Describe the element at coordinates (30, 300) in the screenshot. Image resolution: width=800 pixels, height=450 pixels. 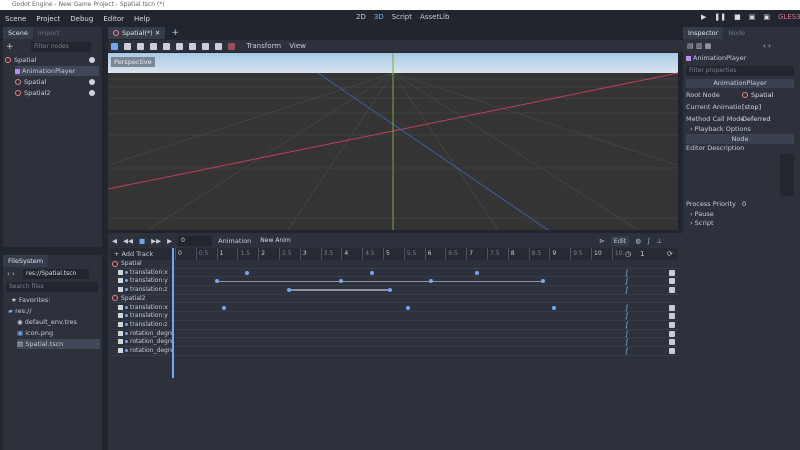
I see `favorites-item: ★ Favorites:` at that location.